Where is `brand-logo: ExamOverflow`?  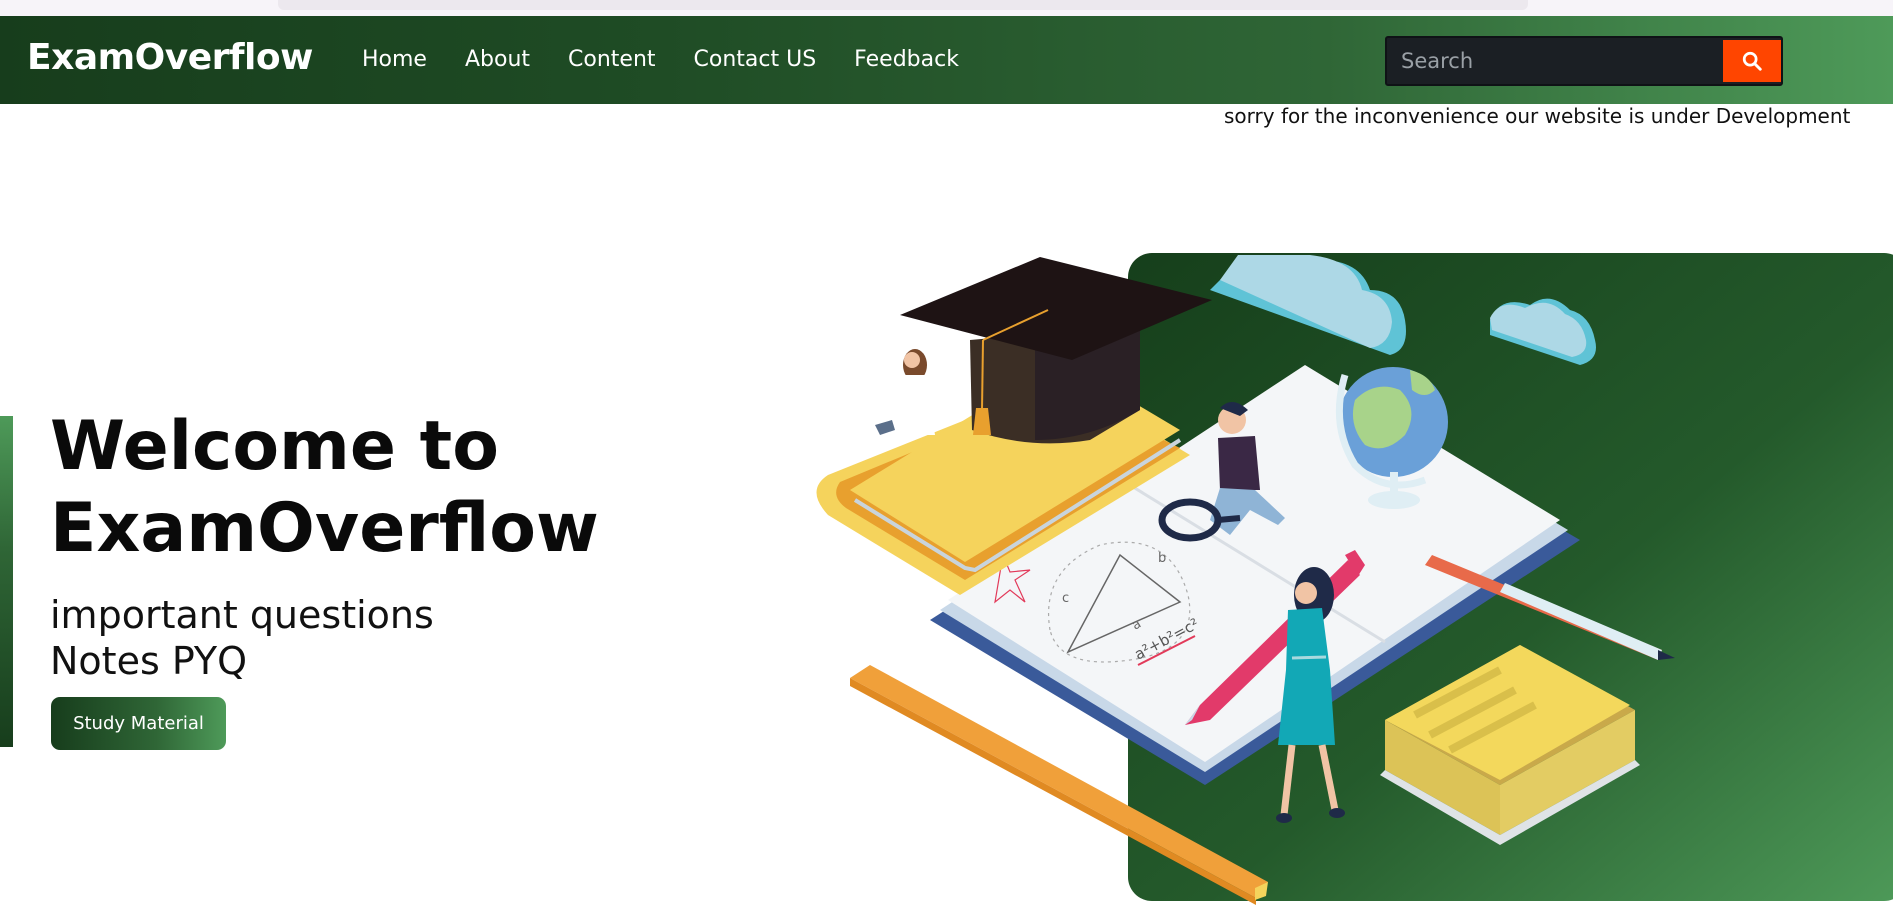 brand-logo: ExamOverflow is located at coordinates (170, 57).